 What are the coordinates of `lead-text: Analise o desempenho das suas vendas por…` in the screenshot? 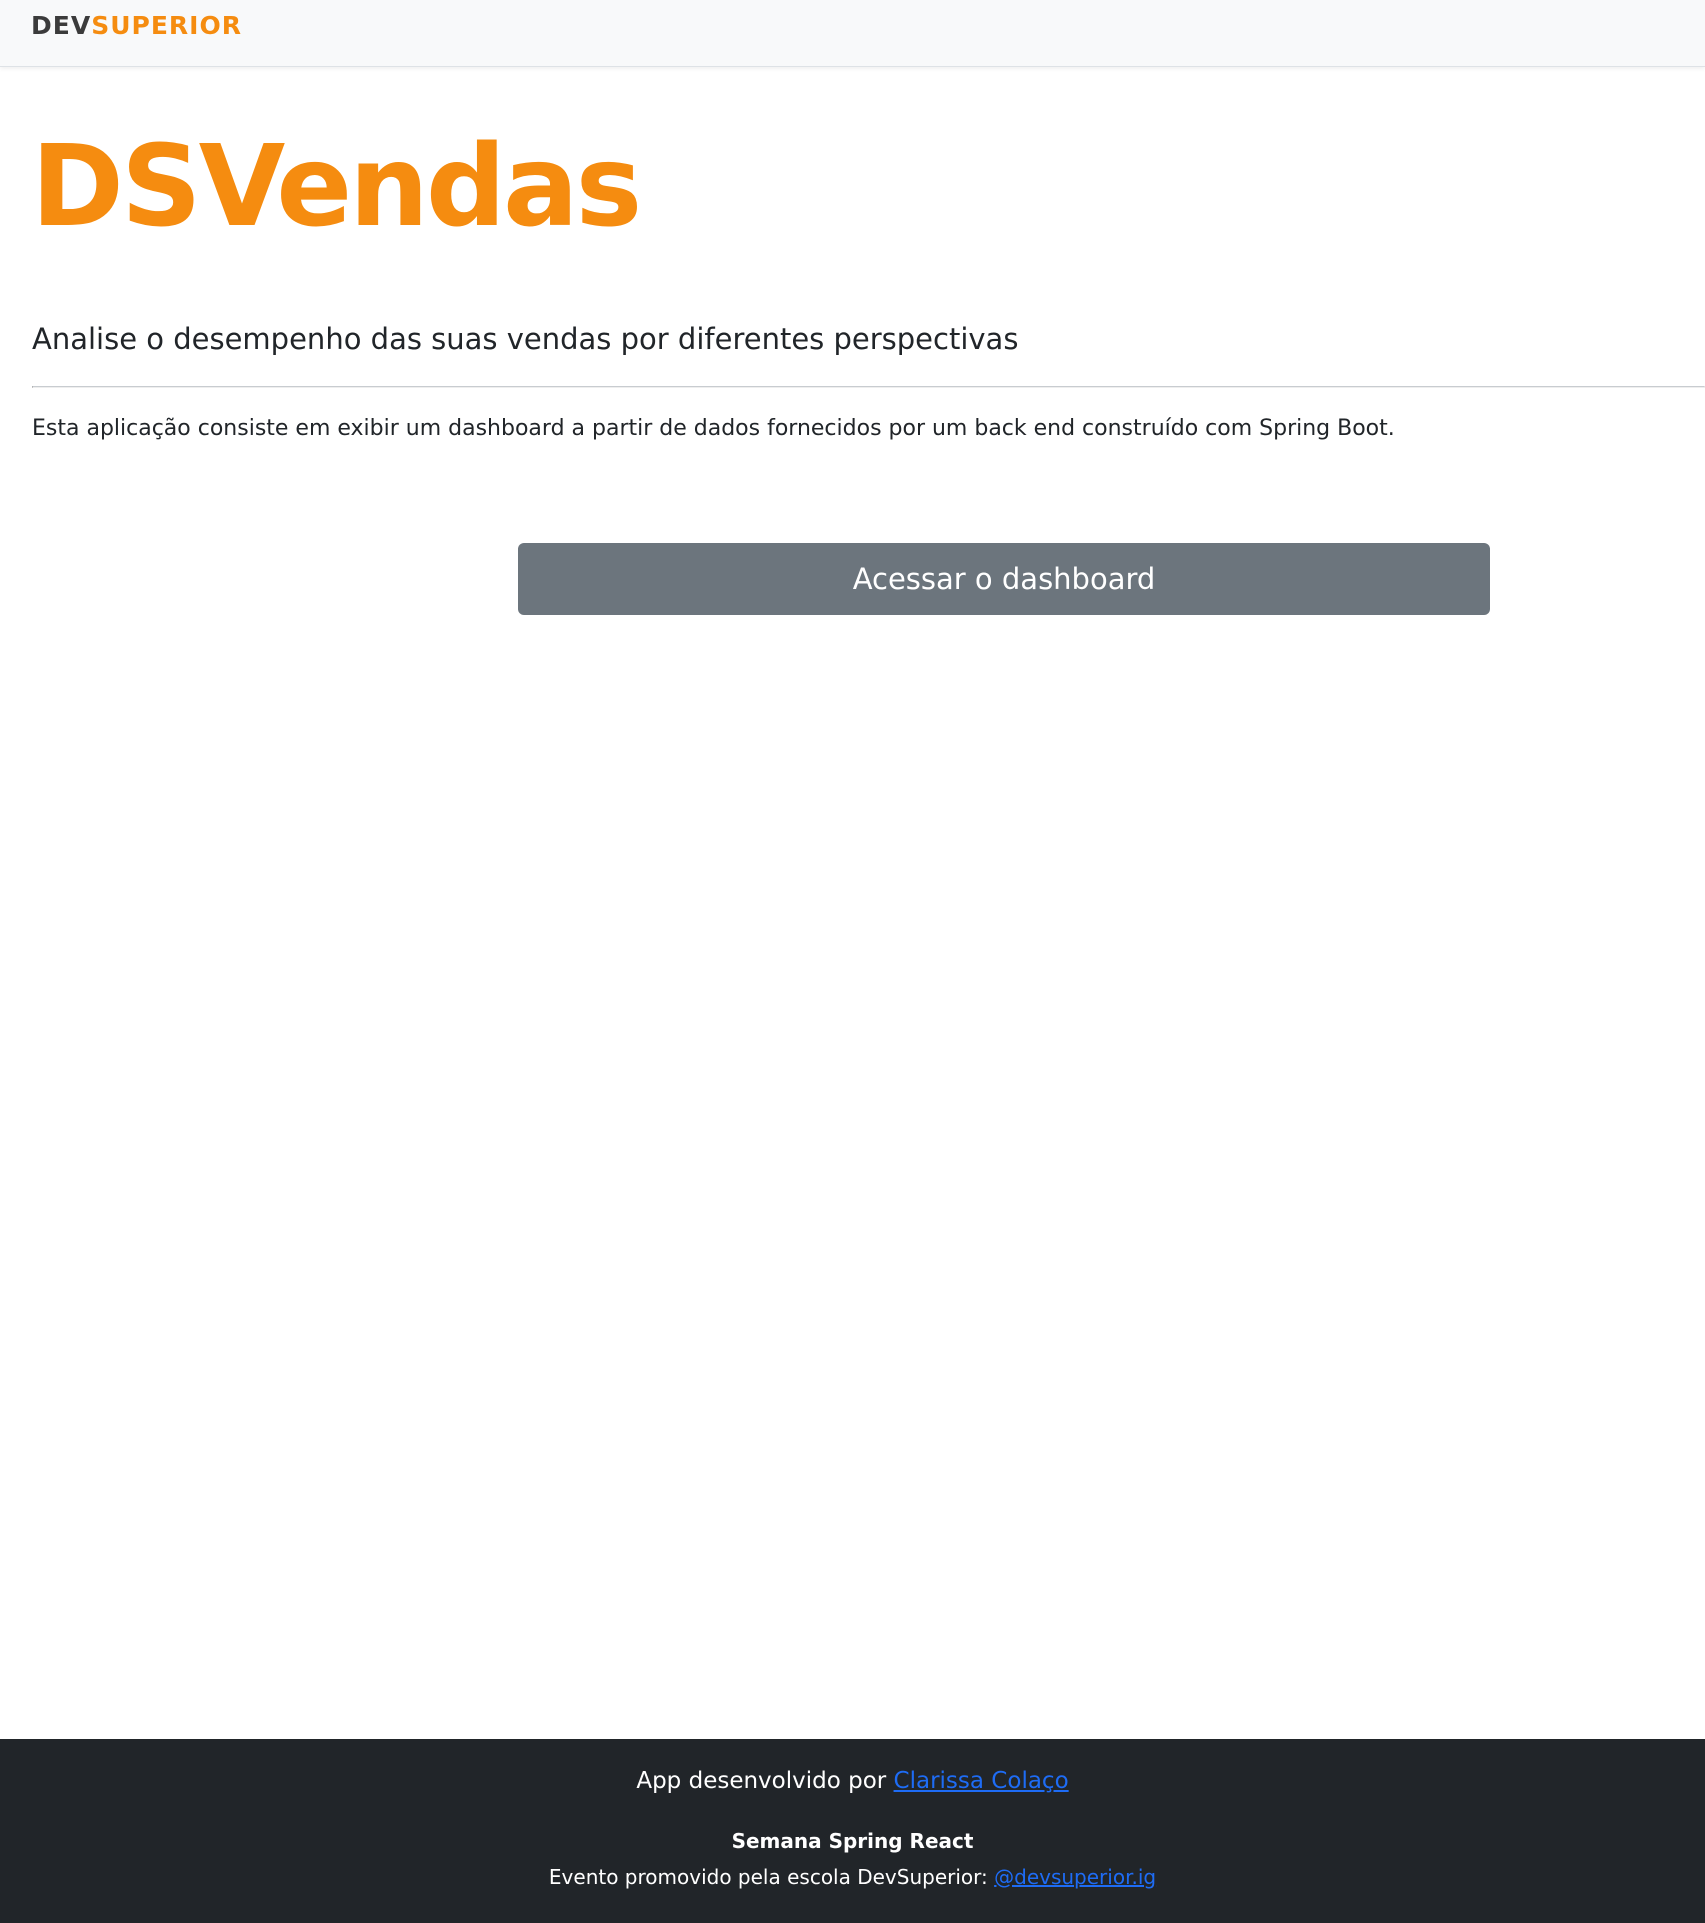 It's located at (525, 339).